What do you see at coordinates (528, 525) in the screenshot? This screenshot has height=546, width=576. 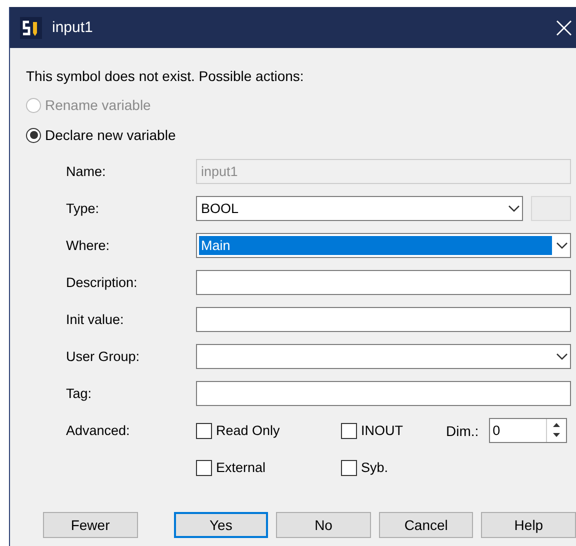 I see `dialog-button: Help` at bounding box center [528, 525].